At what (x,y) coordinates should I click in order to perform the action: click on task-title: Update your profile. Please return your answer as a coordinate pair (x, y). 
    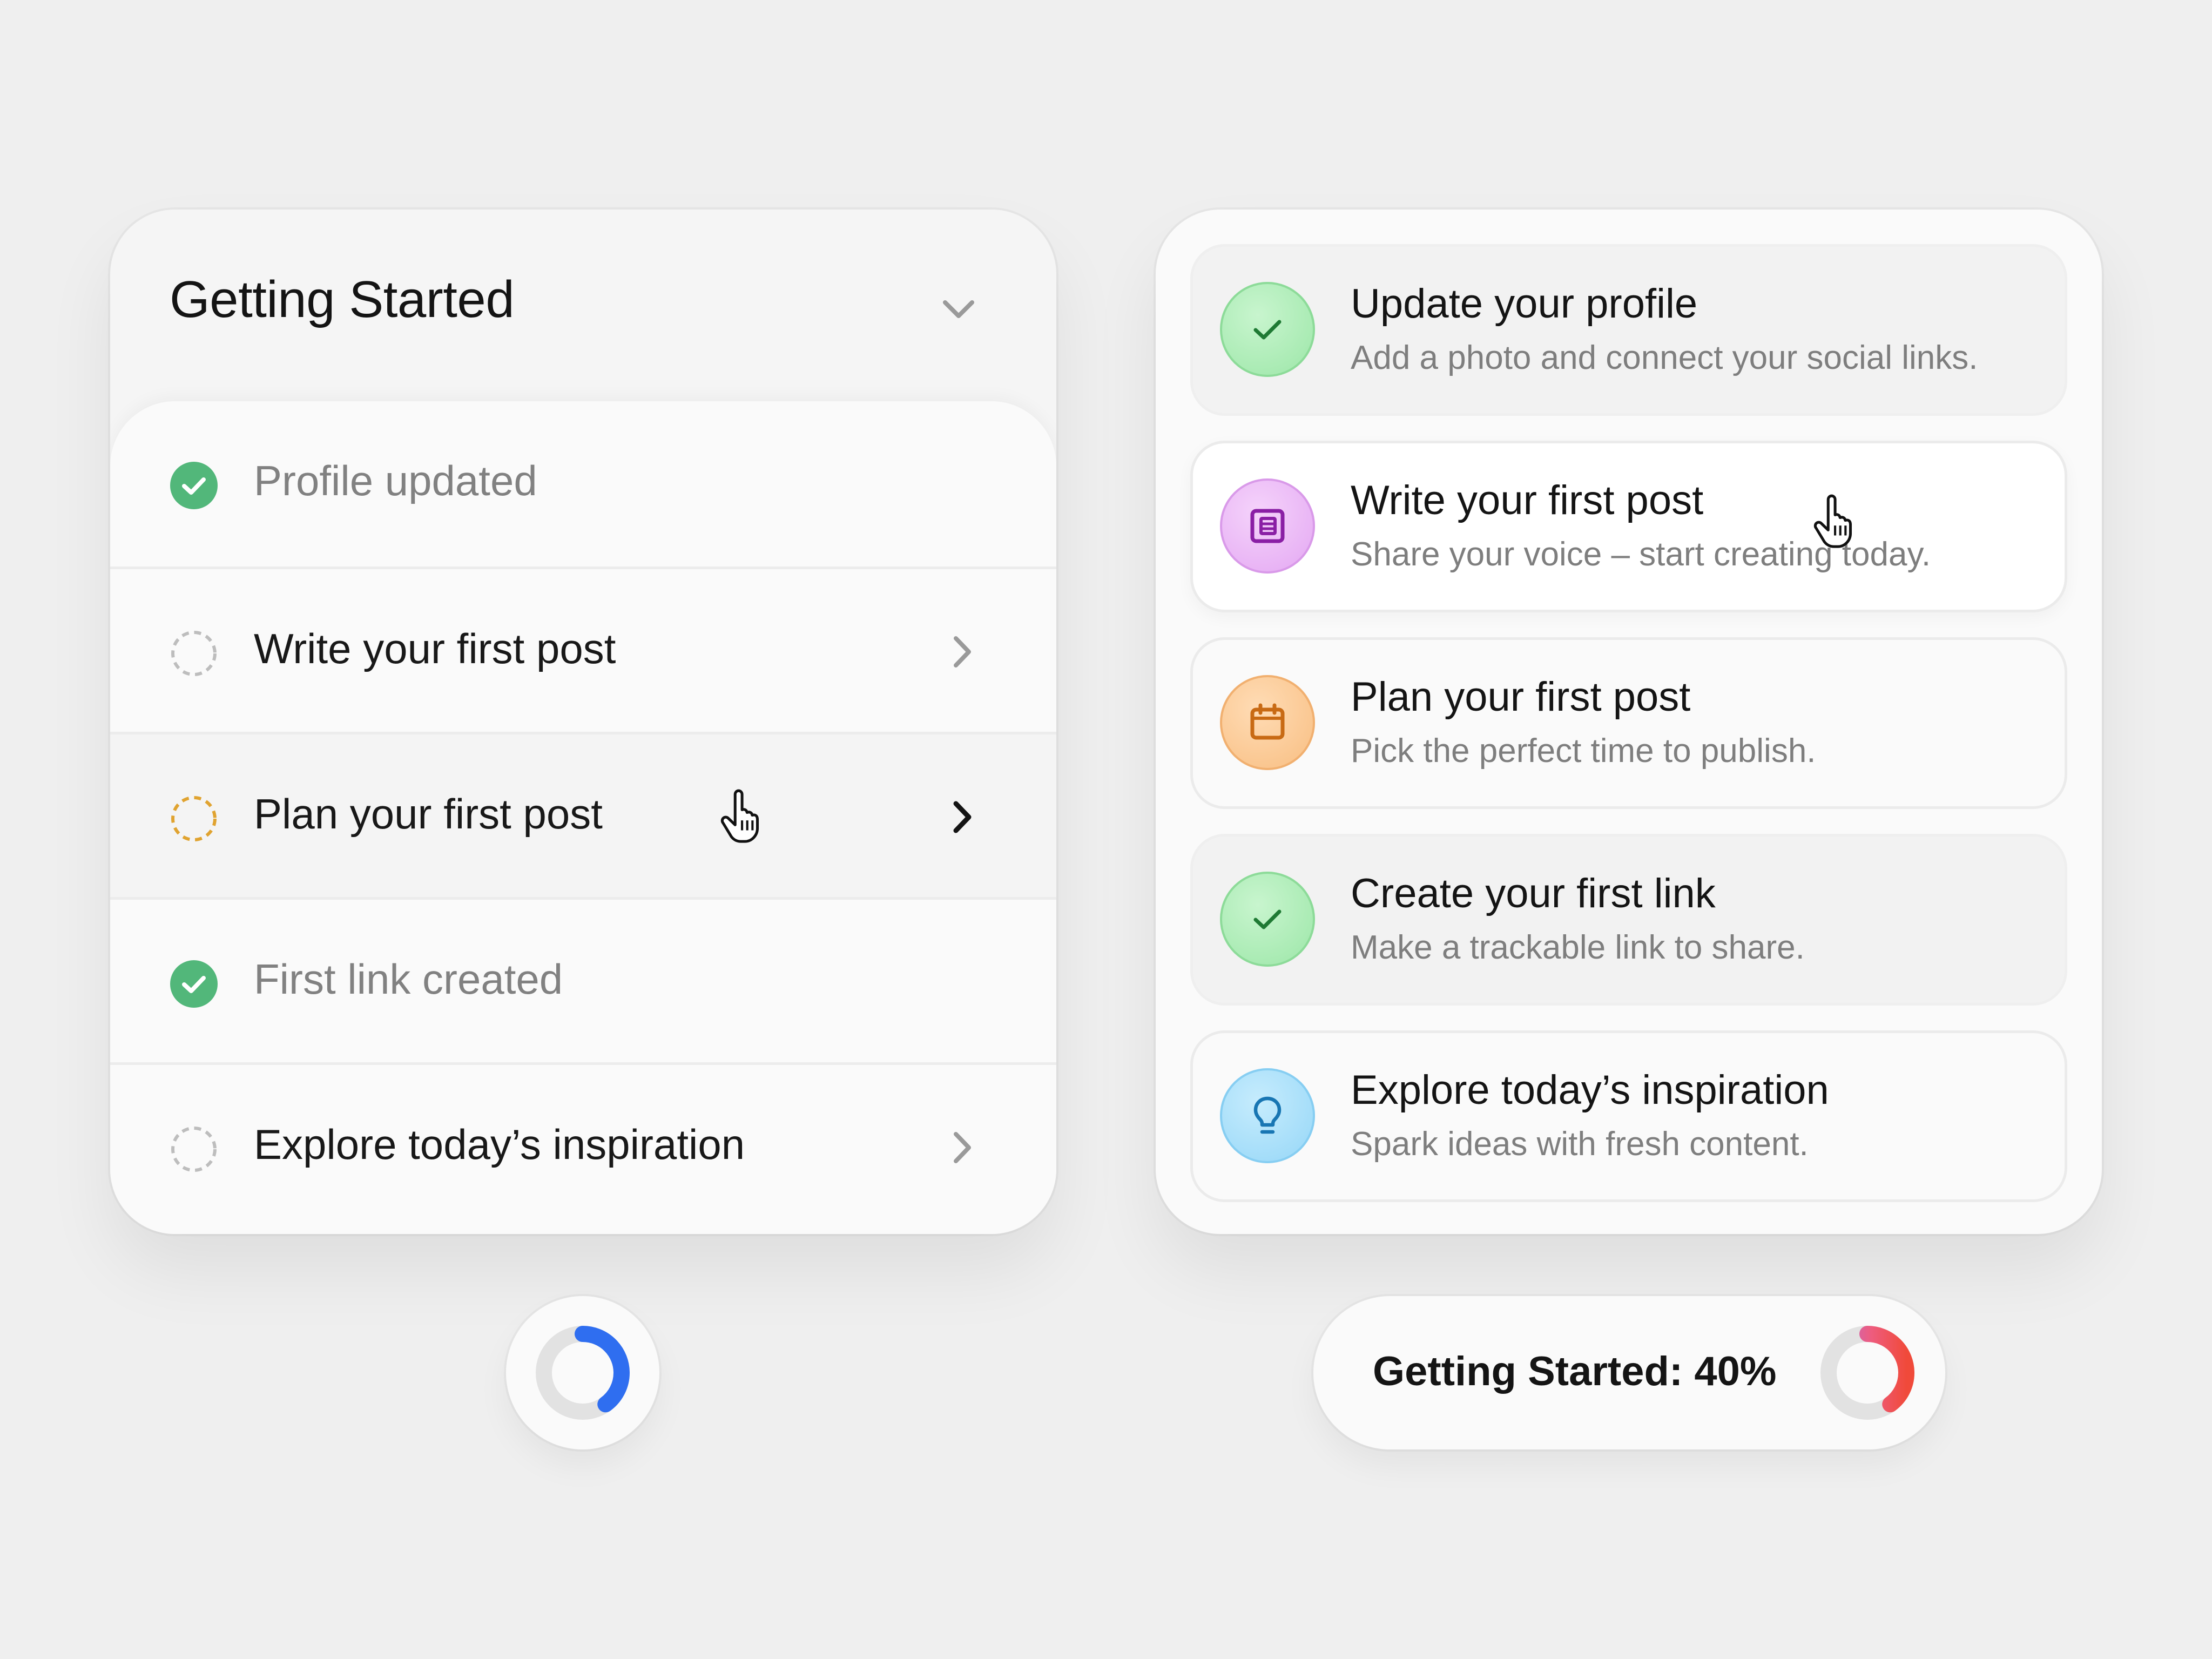
    Looking at the image, I should click on (1524, 304).